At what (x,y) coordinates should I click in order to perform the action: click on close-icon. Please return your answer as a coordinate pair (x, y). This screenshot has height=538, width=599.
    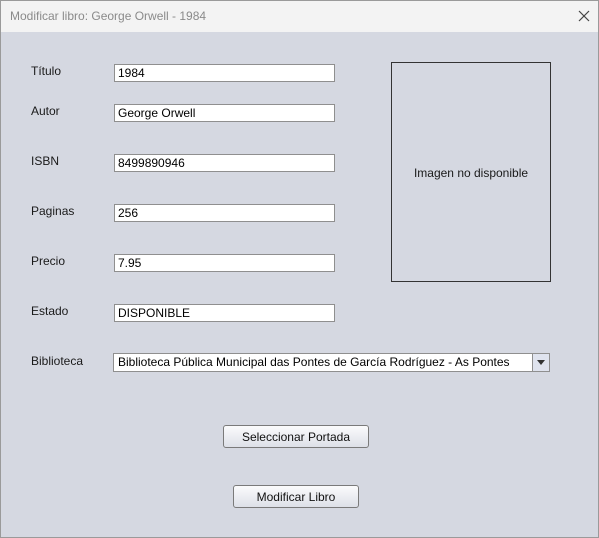
    Looking at the image, I should click on (584, 16).